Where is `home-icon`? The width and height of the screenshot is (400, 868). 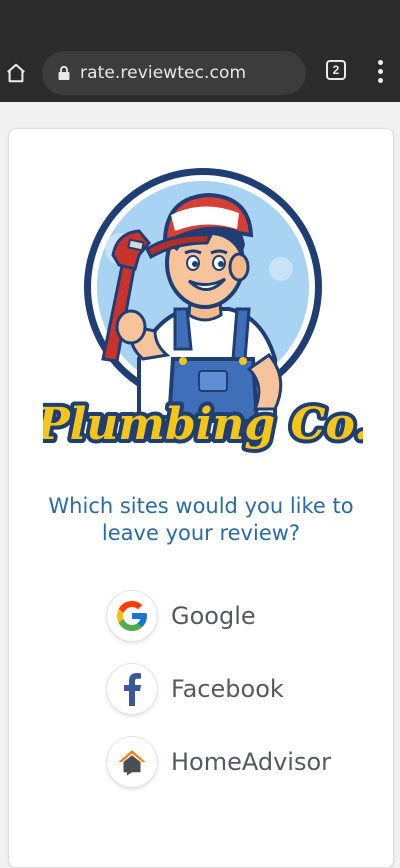 home-icon is located at coordinates (16, 73).